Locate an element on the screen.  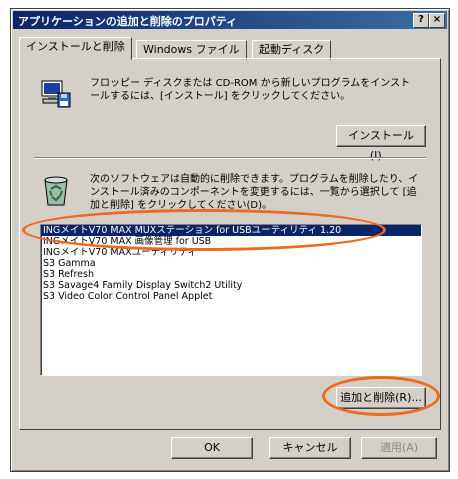
tab-startup-disk: 起動ディスク is located at coordinates (292, 50).